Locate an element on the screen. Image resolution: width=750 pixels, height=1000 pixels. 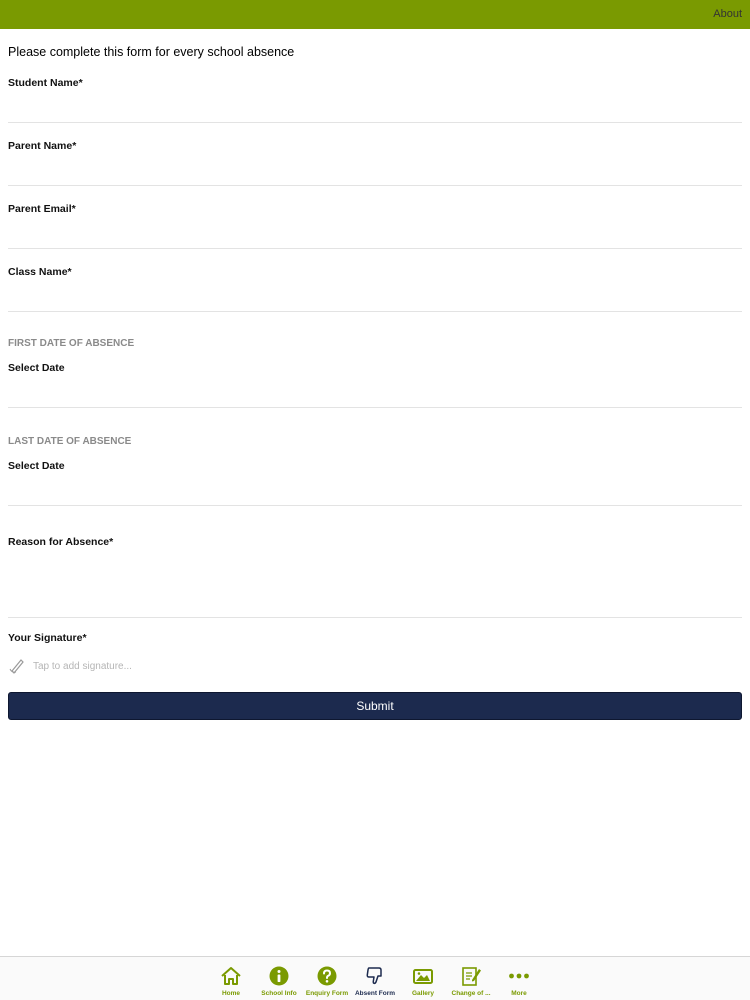
tab-more: More is located at coordinates (519, 978).